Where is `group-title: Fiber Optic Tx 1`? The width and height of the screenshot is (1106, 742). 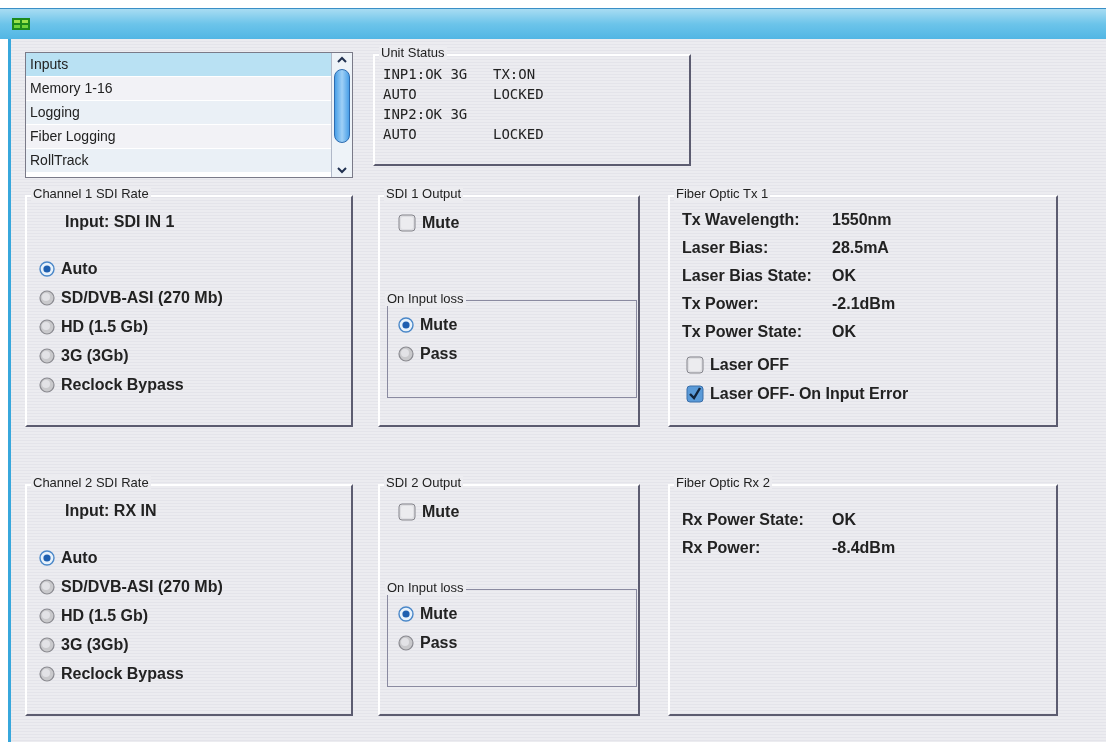
group-title: Fiber Optic Tx 1 is located at coordinates (722, 193).